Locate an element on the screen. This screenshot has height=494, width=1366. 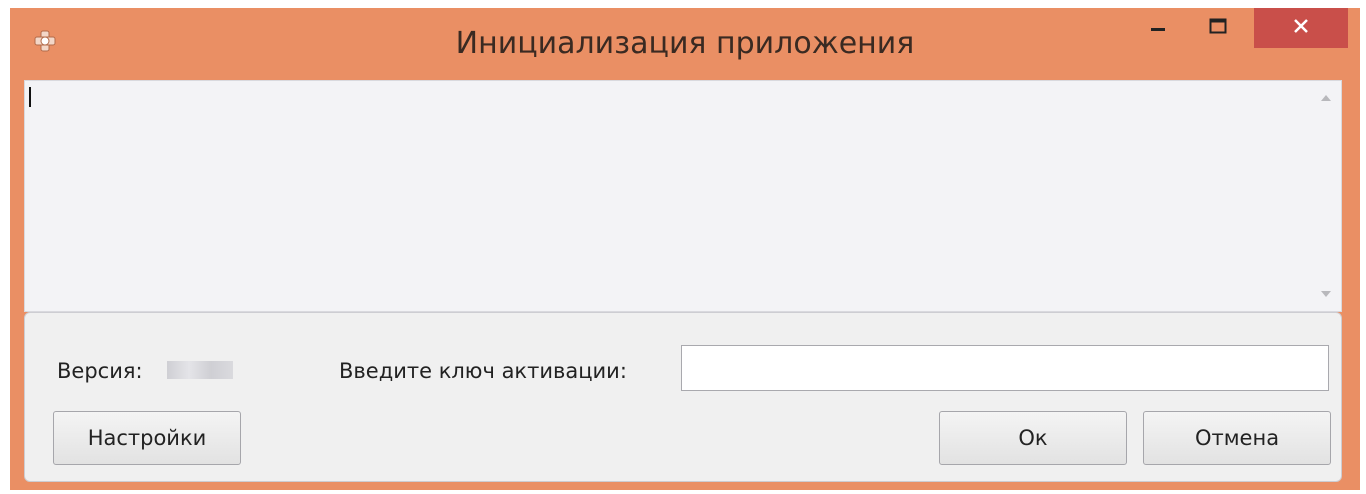
maximize-icon is located at coordinates (1218, 28).